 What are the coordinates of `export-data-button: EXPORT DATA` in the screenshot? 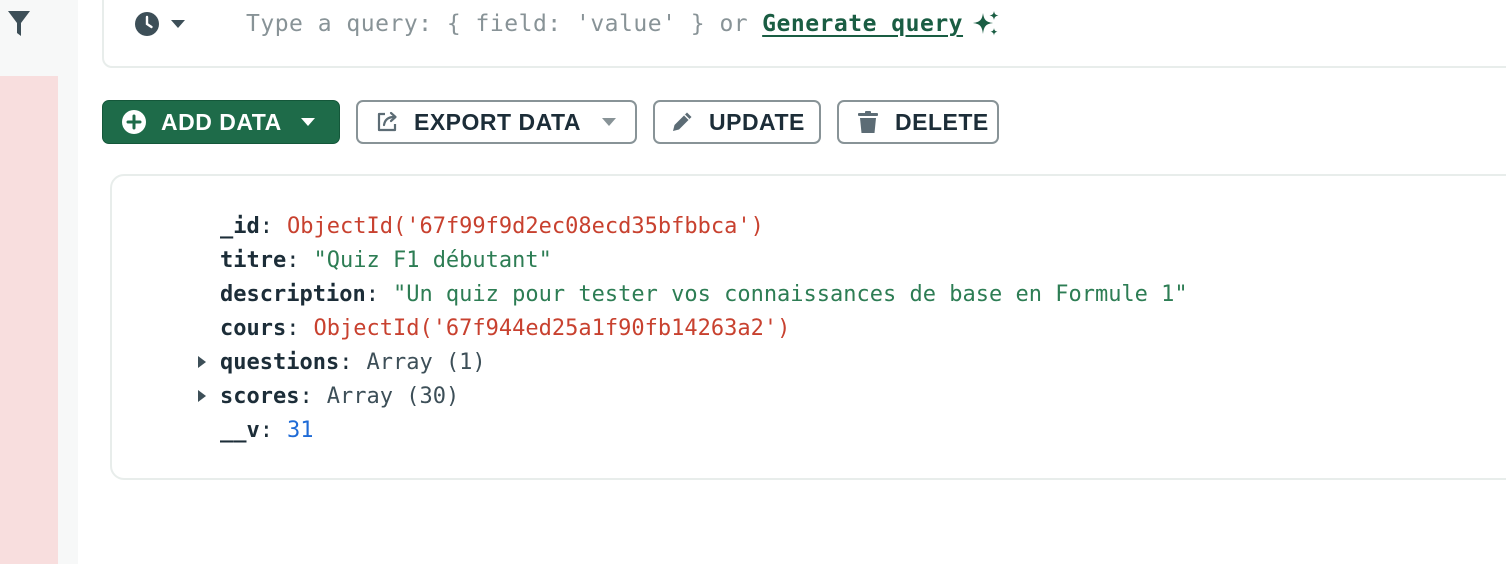 It's located at (496, 122).